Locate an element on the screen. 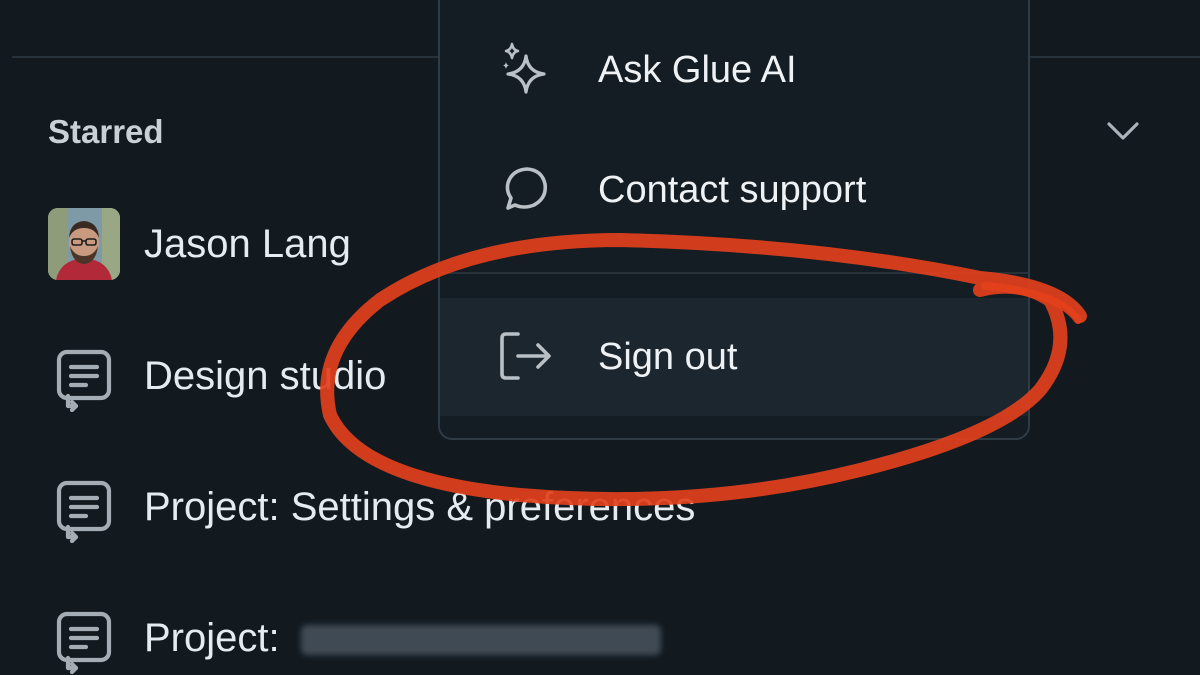  avatar is located at coordinates (84, 244).